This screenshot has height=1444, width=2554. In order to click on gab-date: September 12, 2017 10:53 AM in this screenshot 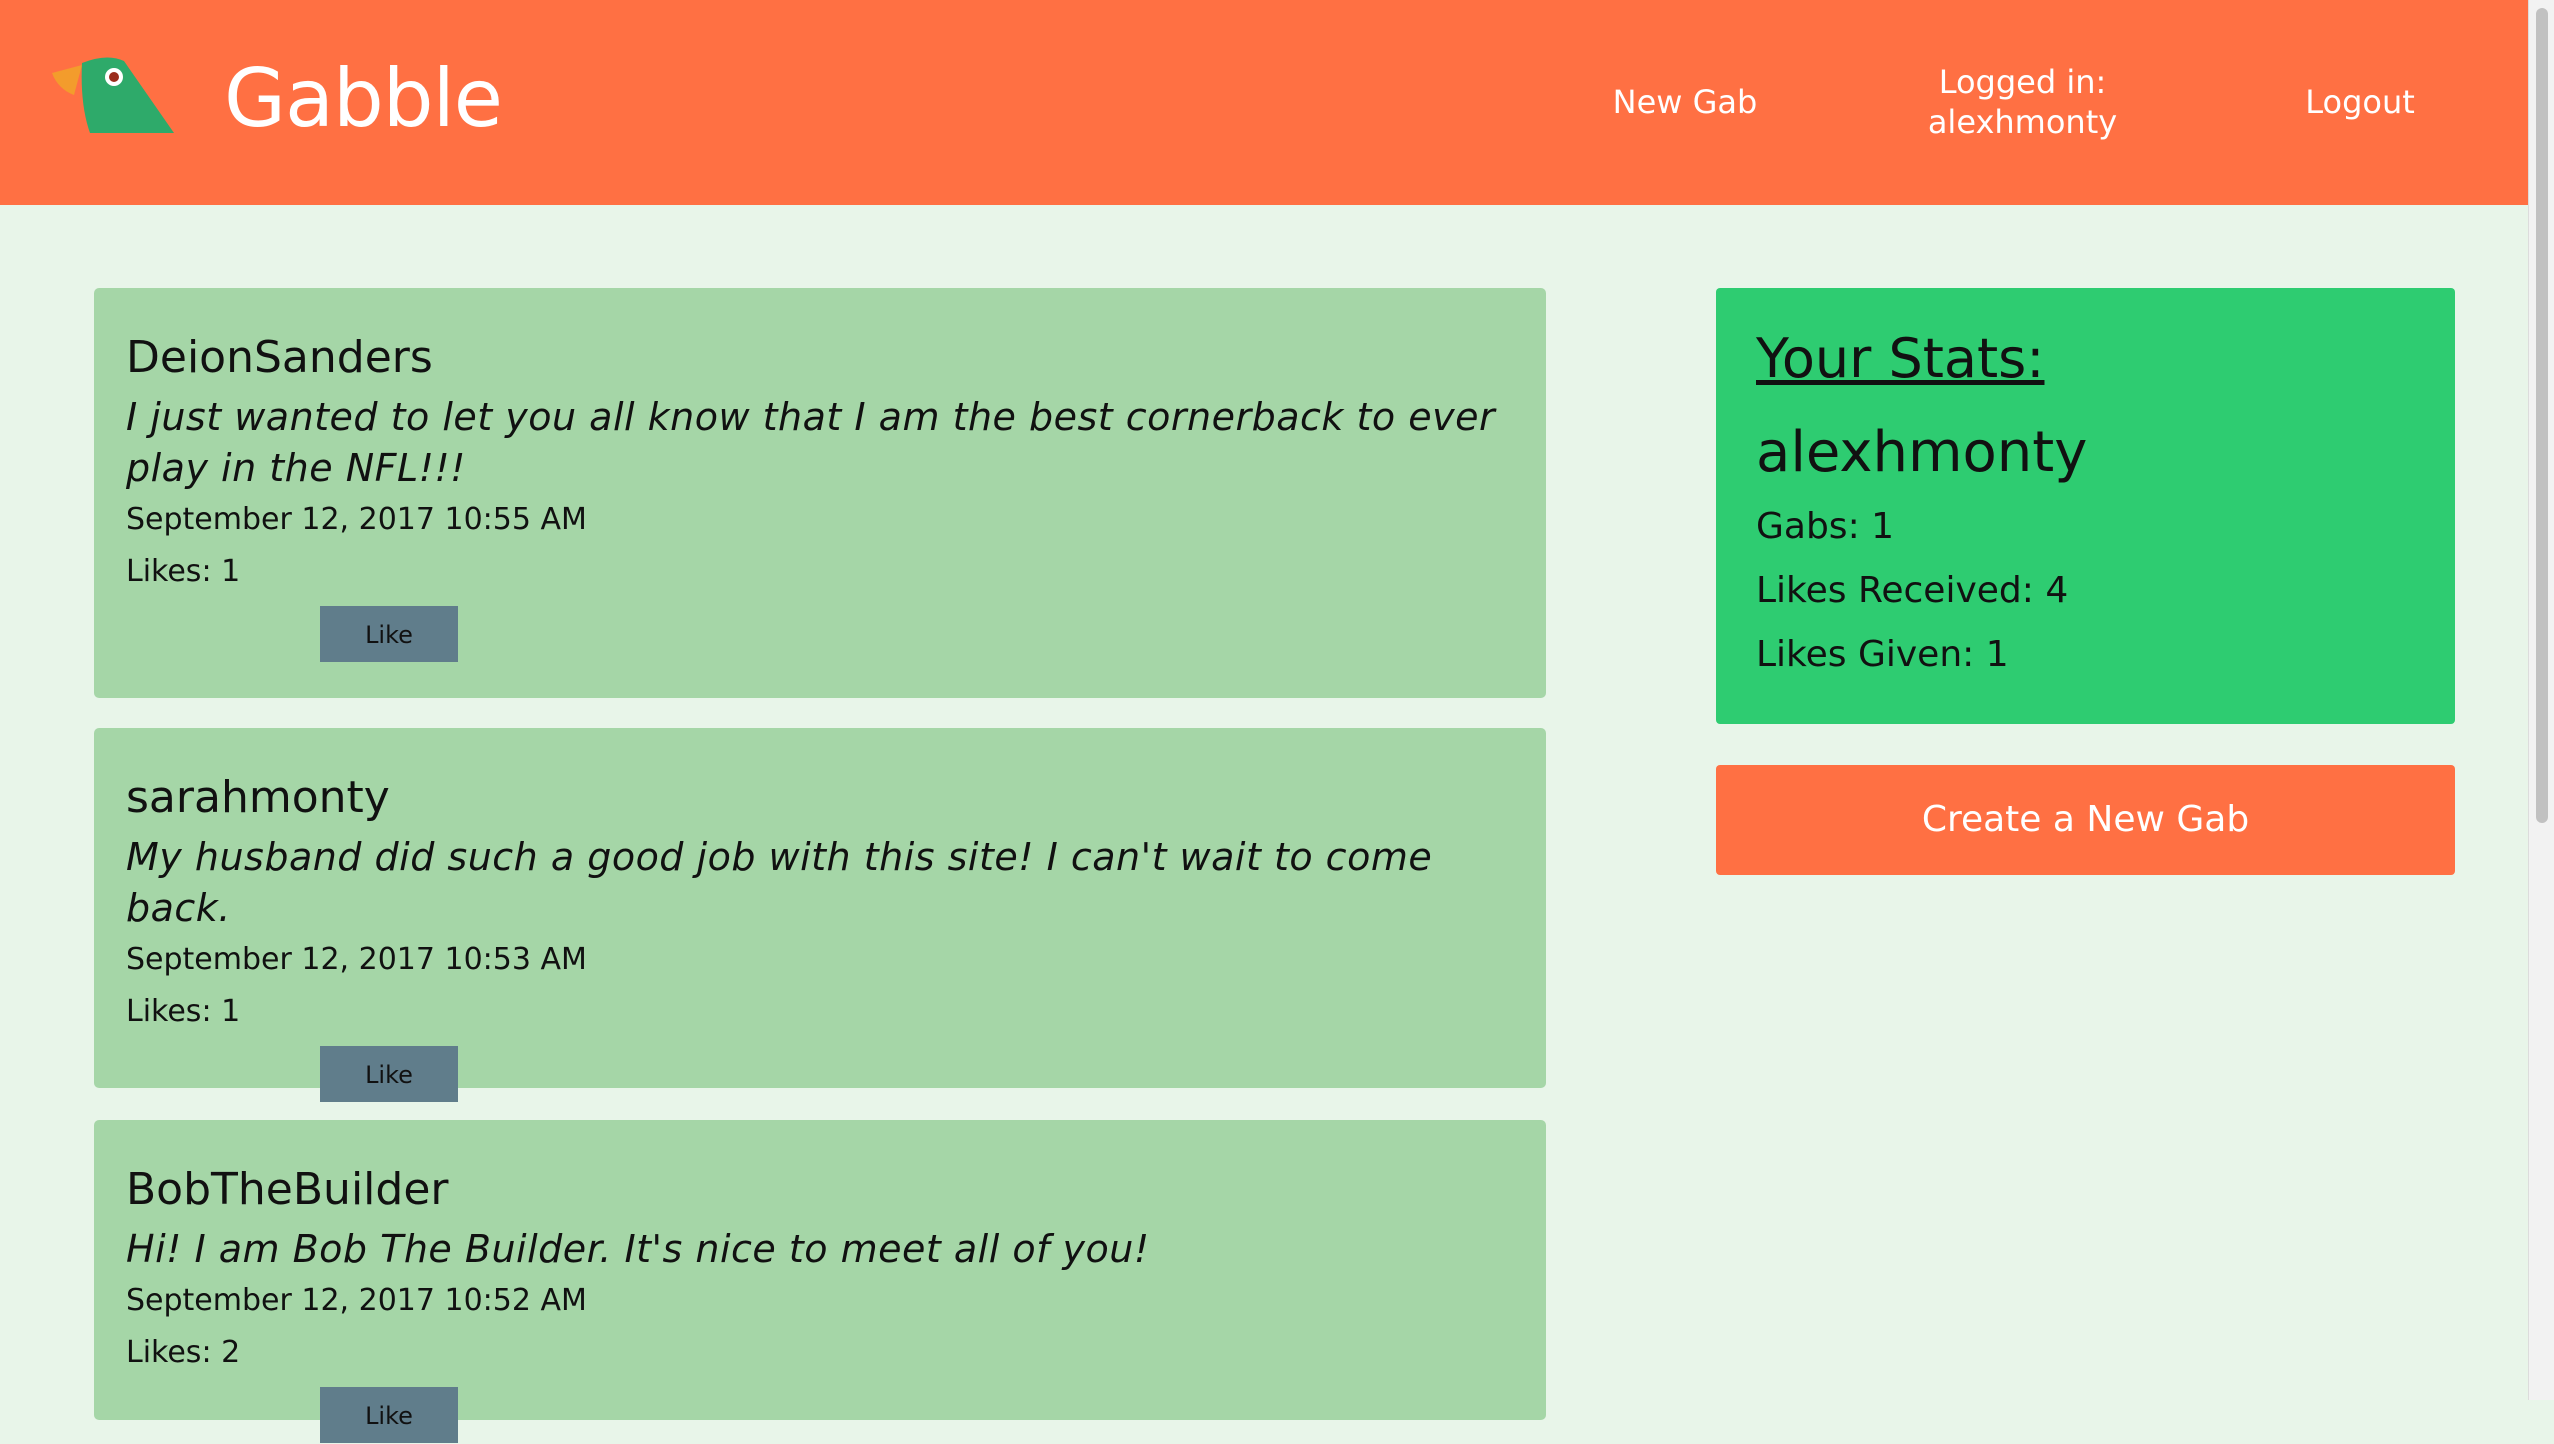, I will do `click(356, 959)`.